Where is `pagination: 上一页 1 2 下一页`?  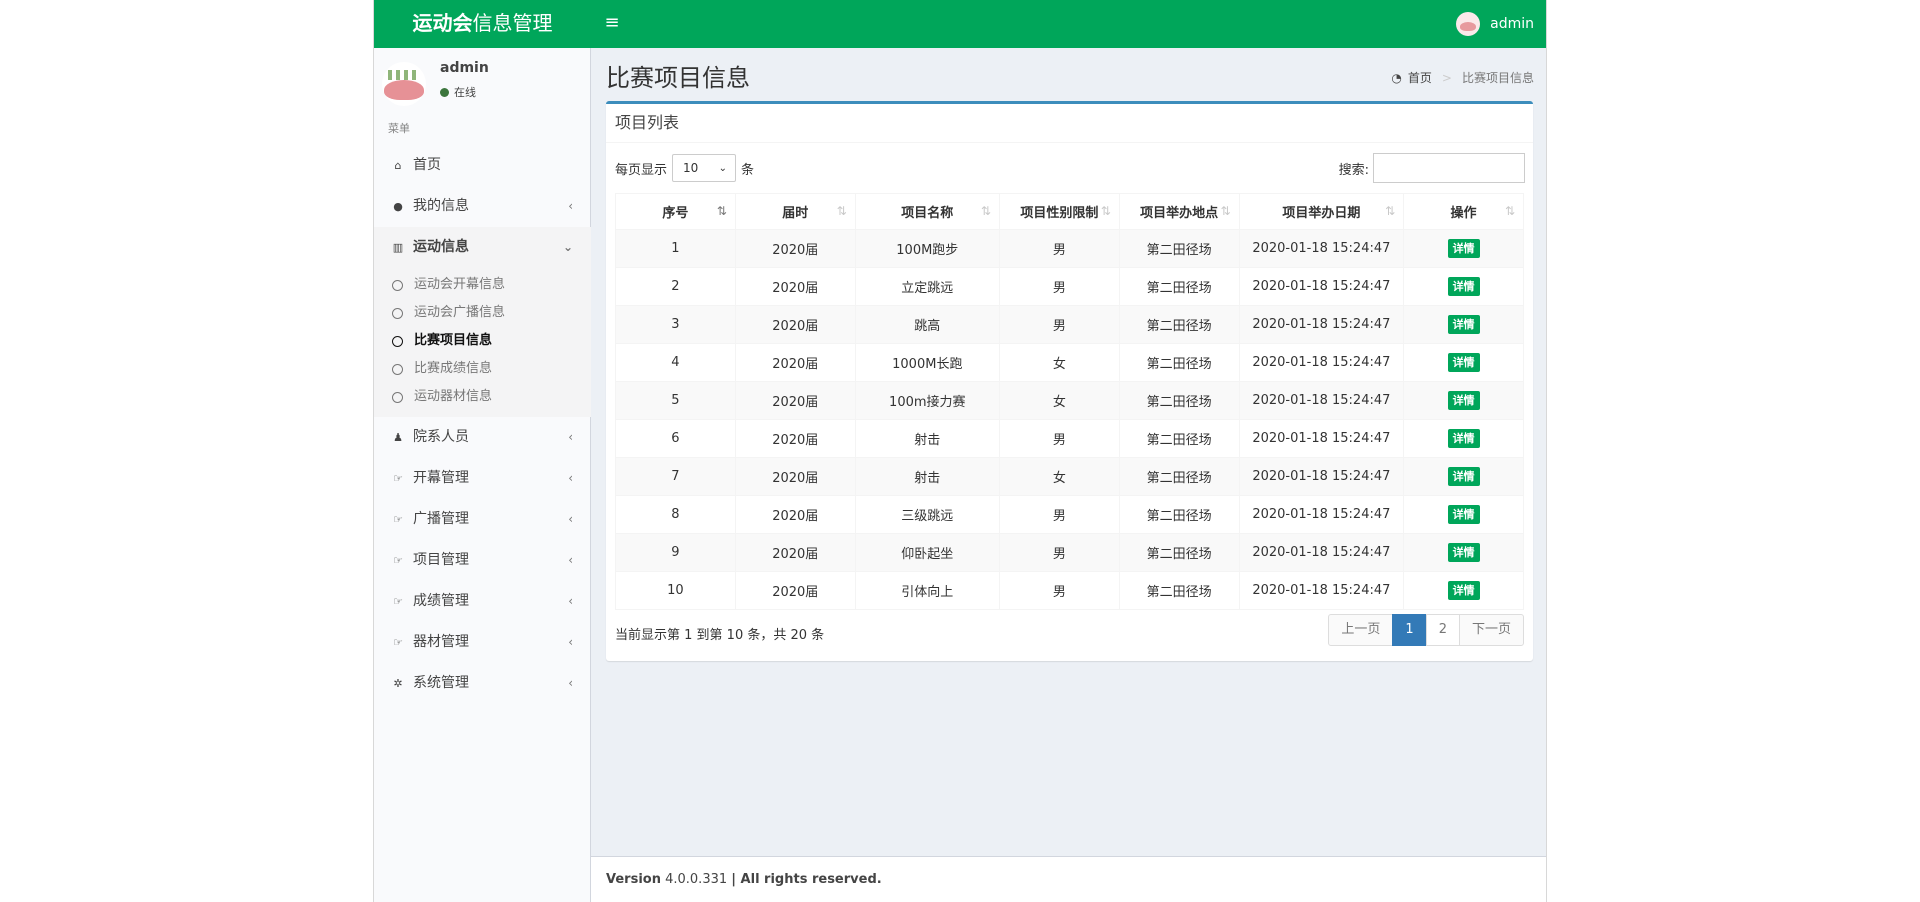 pagination: 上一页 1 2 下一页 is located at coordinates (1426, 630).